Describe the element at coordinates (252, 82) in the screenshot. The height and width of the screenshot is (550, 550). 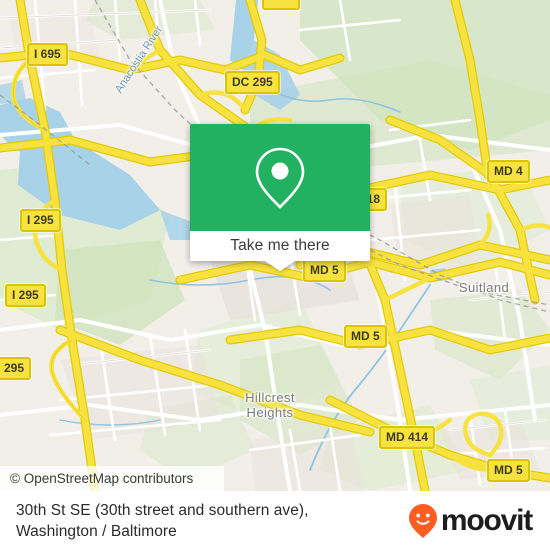
I see `highway-shield-dc295: DC 295` at that location.